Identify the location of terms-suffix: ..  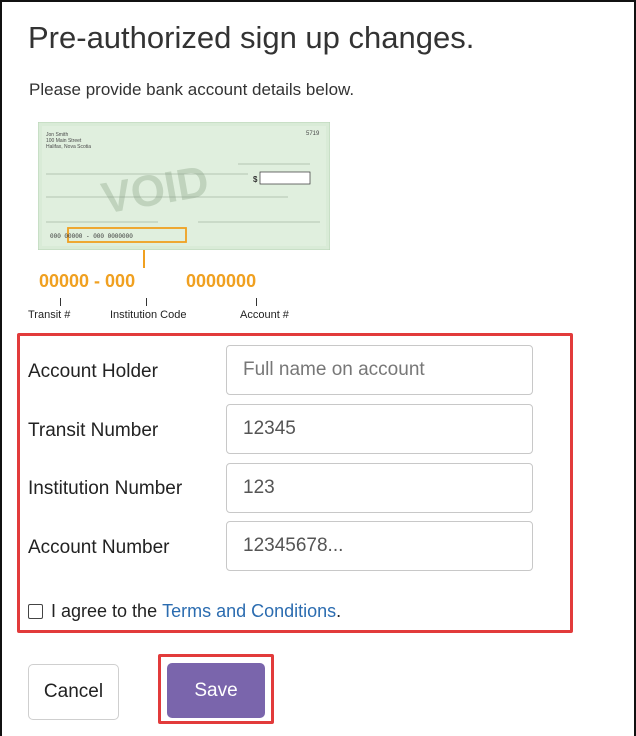
(339, 611).